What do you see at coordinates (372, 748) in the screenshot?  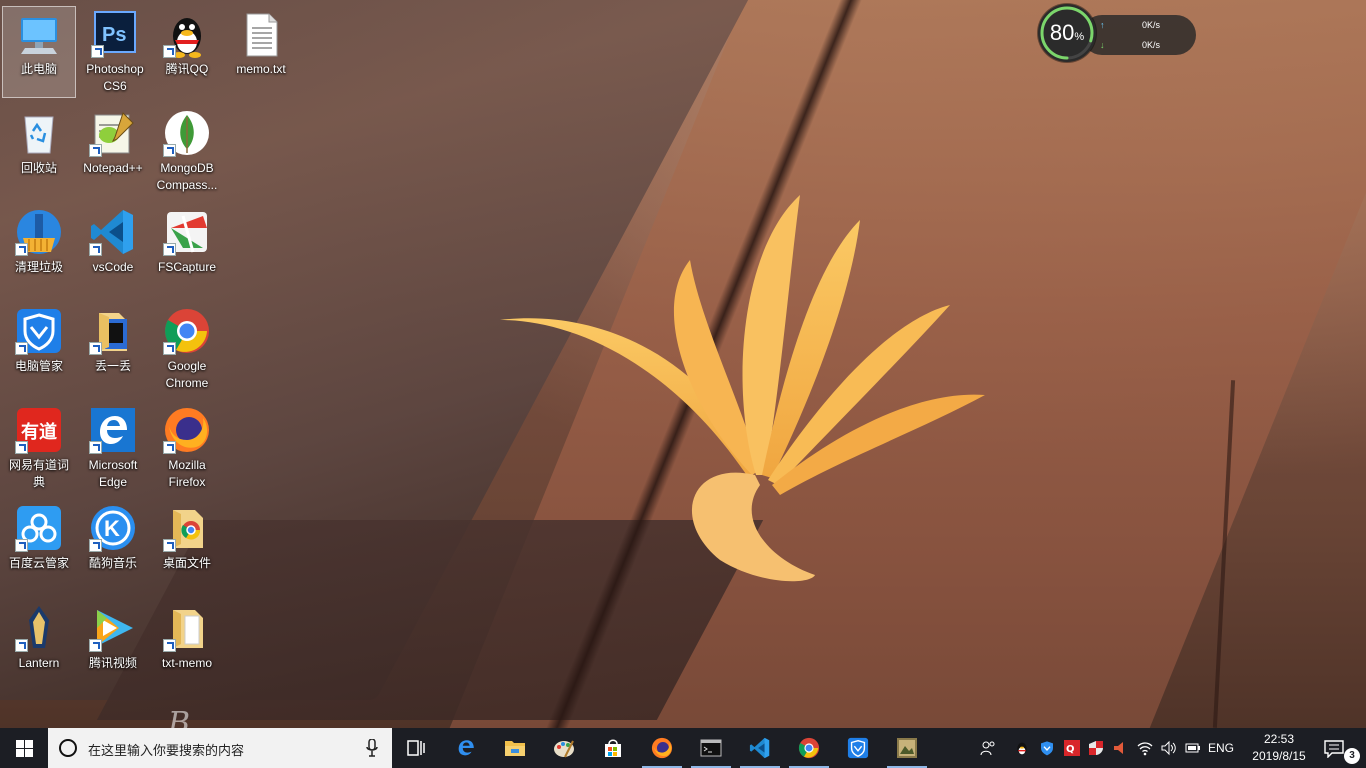 I see `microphone-icon` at bounding box center [372, 748].